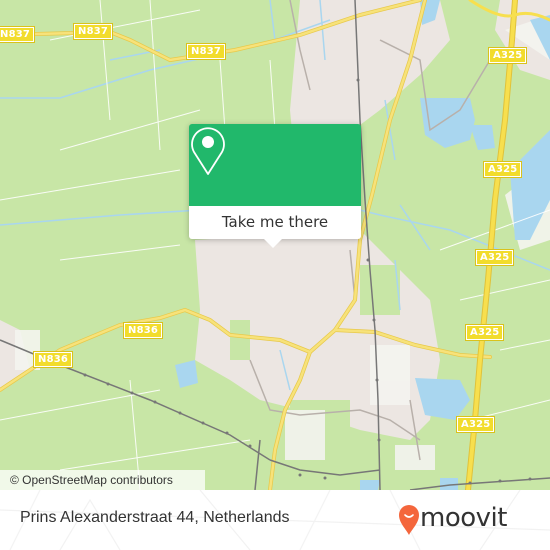  I want to click on popup-pointer, so click(273, 243).